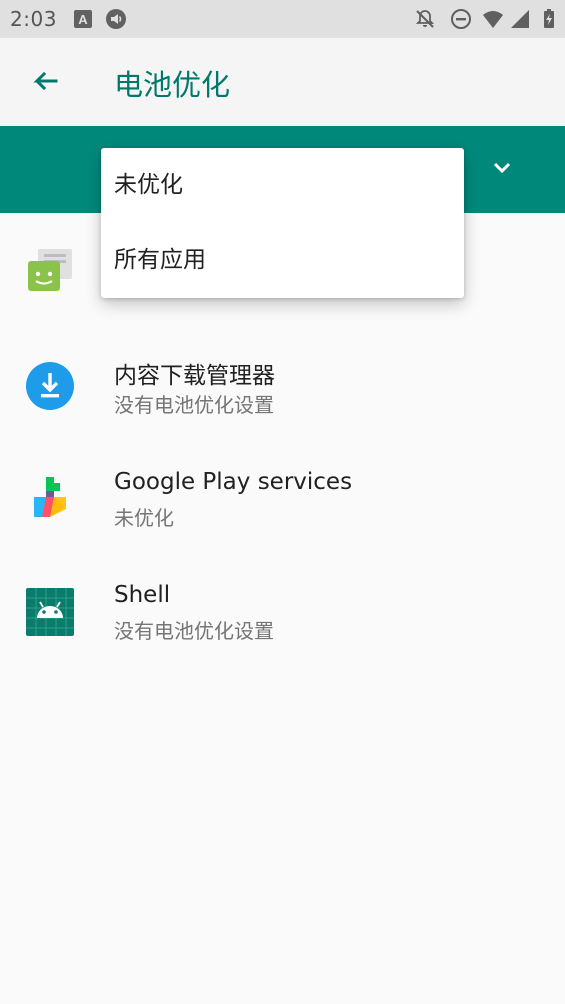 The height and width of the screenshot is (1004, 565). Describe the element at coordinates (116, 19) in the screenshot. I see `media-icon` at that location.